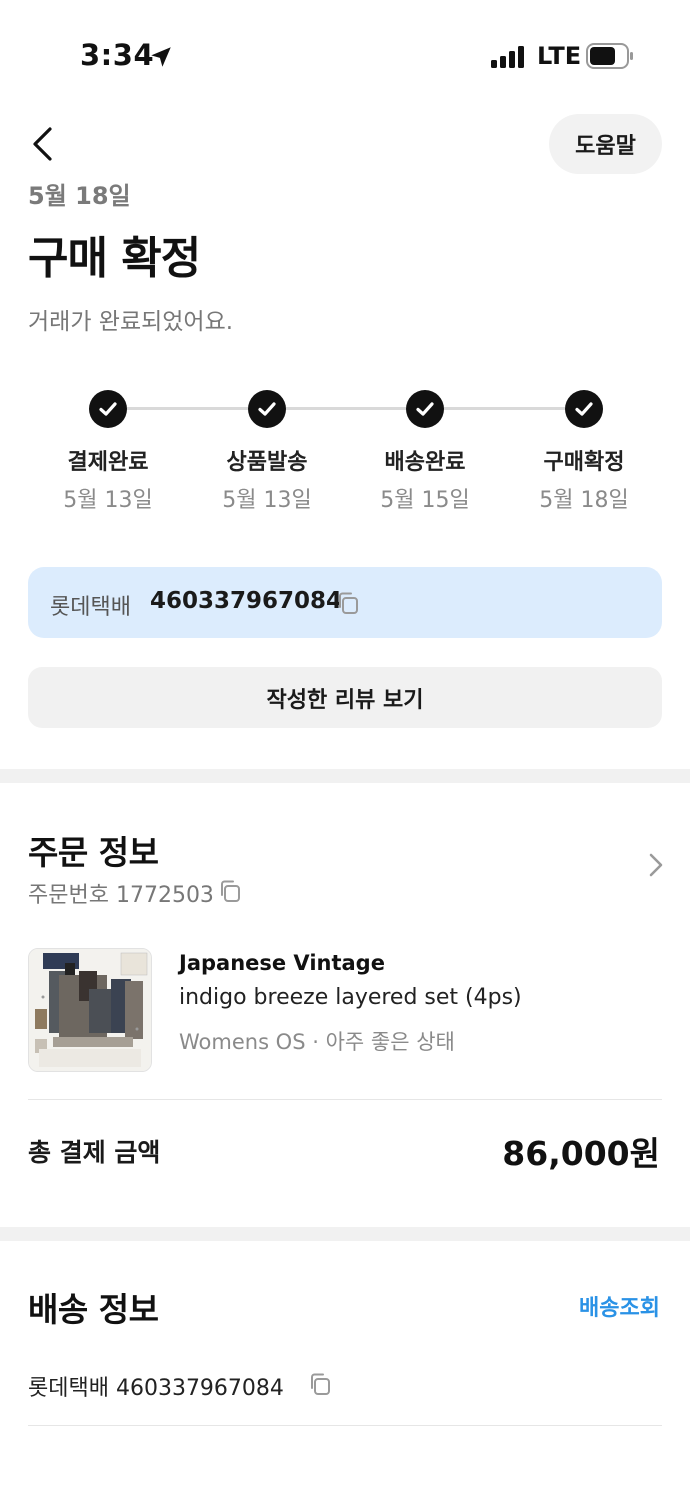 Image resolution: width=690 pixels, height=1500 pixels. Describe the element at coordinates (90, 607) in the screenshot. I see `tracking-carrier: 롯데택배` at that location.